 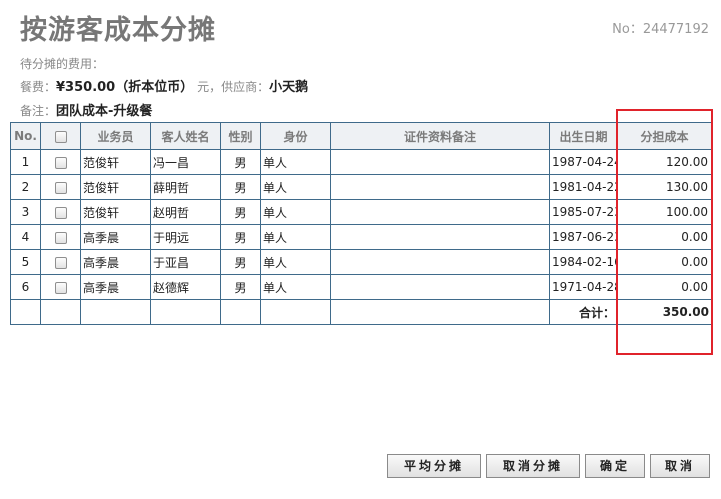 I want to click on col-header-agent: 业务员, so click(x=115, y=136).